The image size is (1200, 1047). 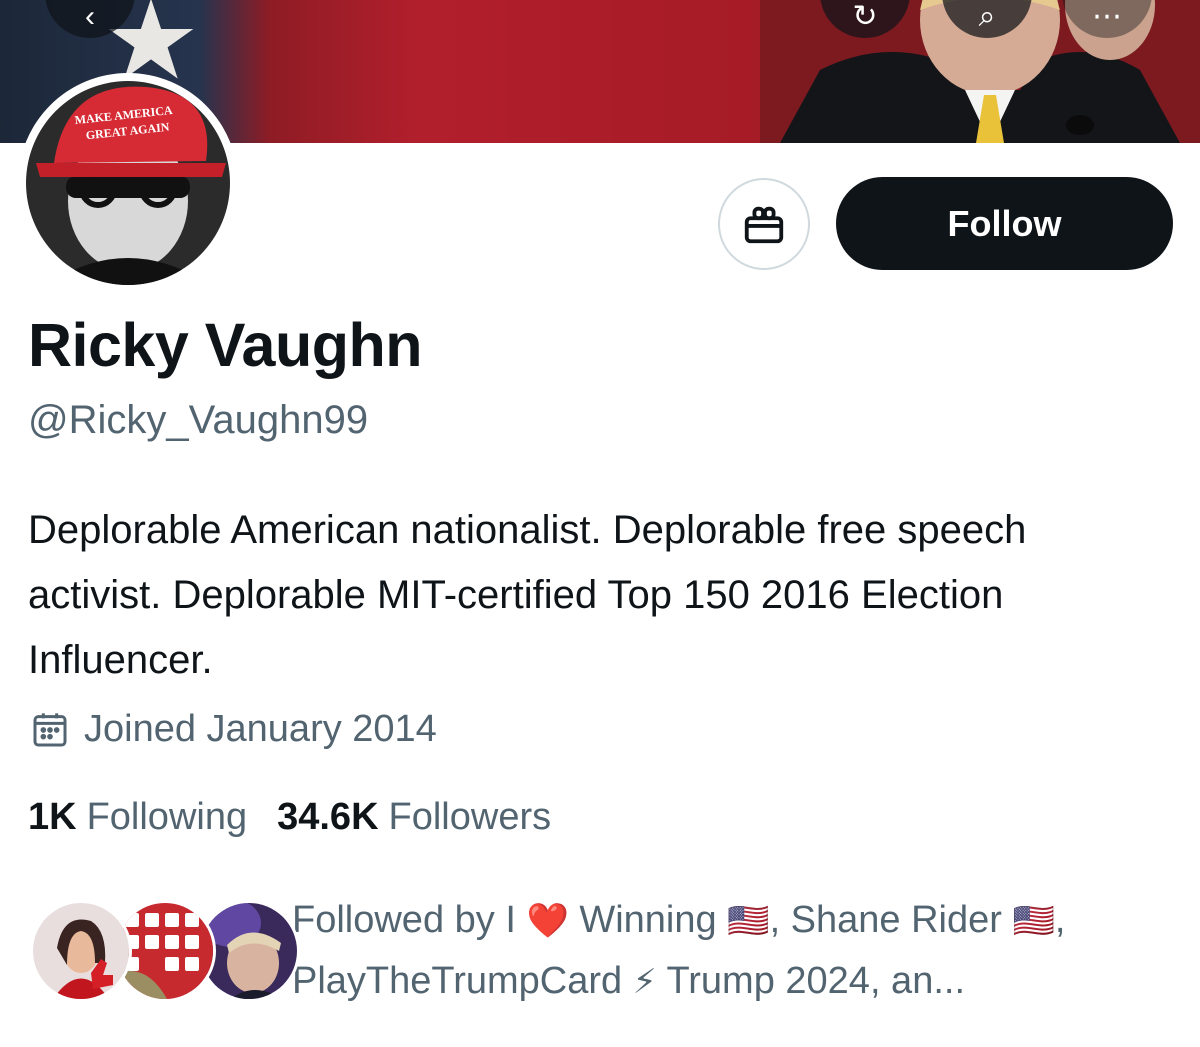 I want to click on followed-by-shane: , Shane Rider, so click(x=885, y=920).